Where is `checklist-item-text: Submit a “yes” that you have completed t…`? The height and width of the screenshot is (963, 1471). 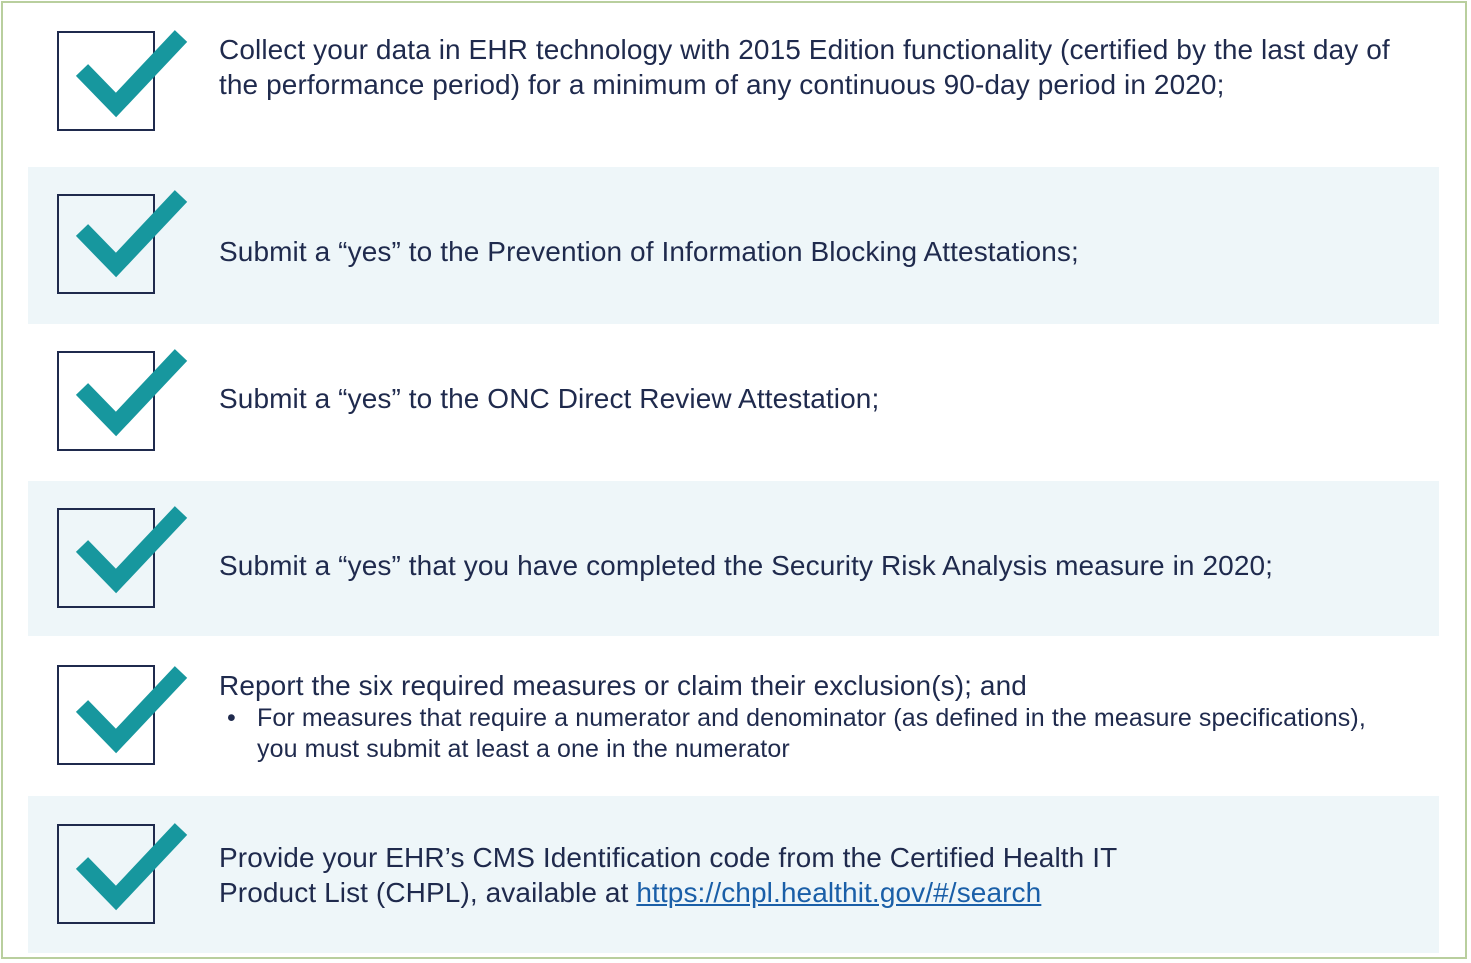 checklist-item-text: Submit a “yes” that you have completed t… is located at coordinates (746, 565).